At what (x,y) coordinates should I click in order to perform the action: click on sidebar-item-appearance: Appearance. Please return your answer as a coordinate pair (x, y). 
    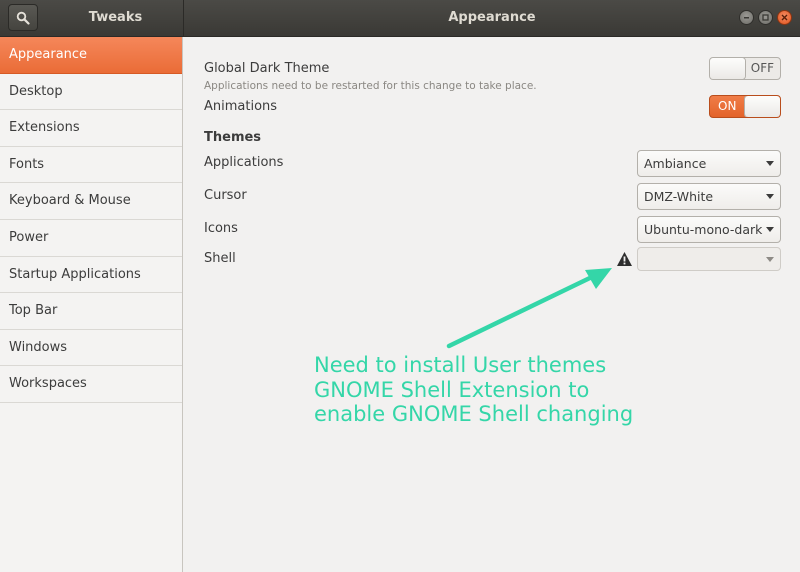
    Looking at the image, I should click on (91, 55).